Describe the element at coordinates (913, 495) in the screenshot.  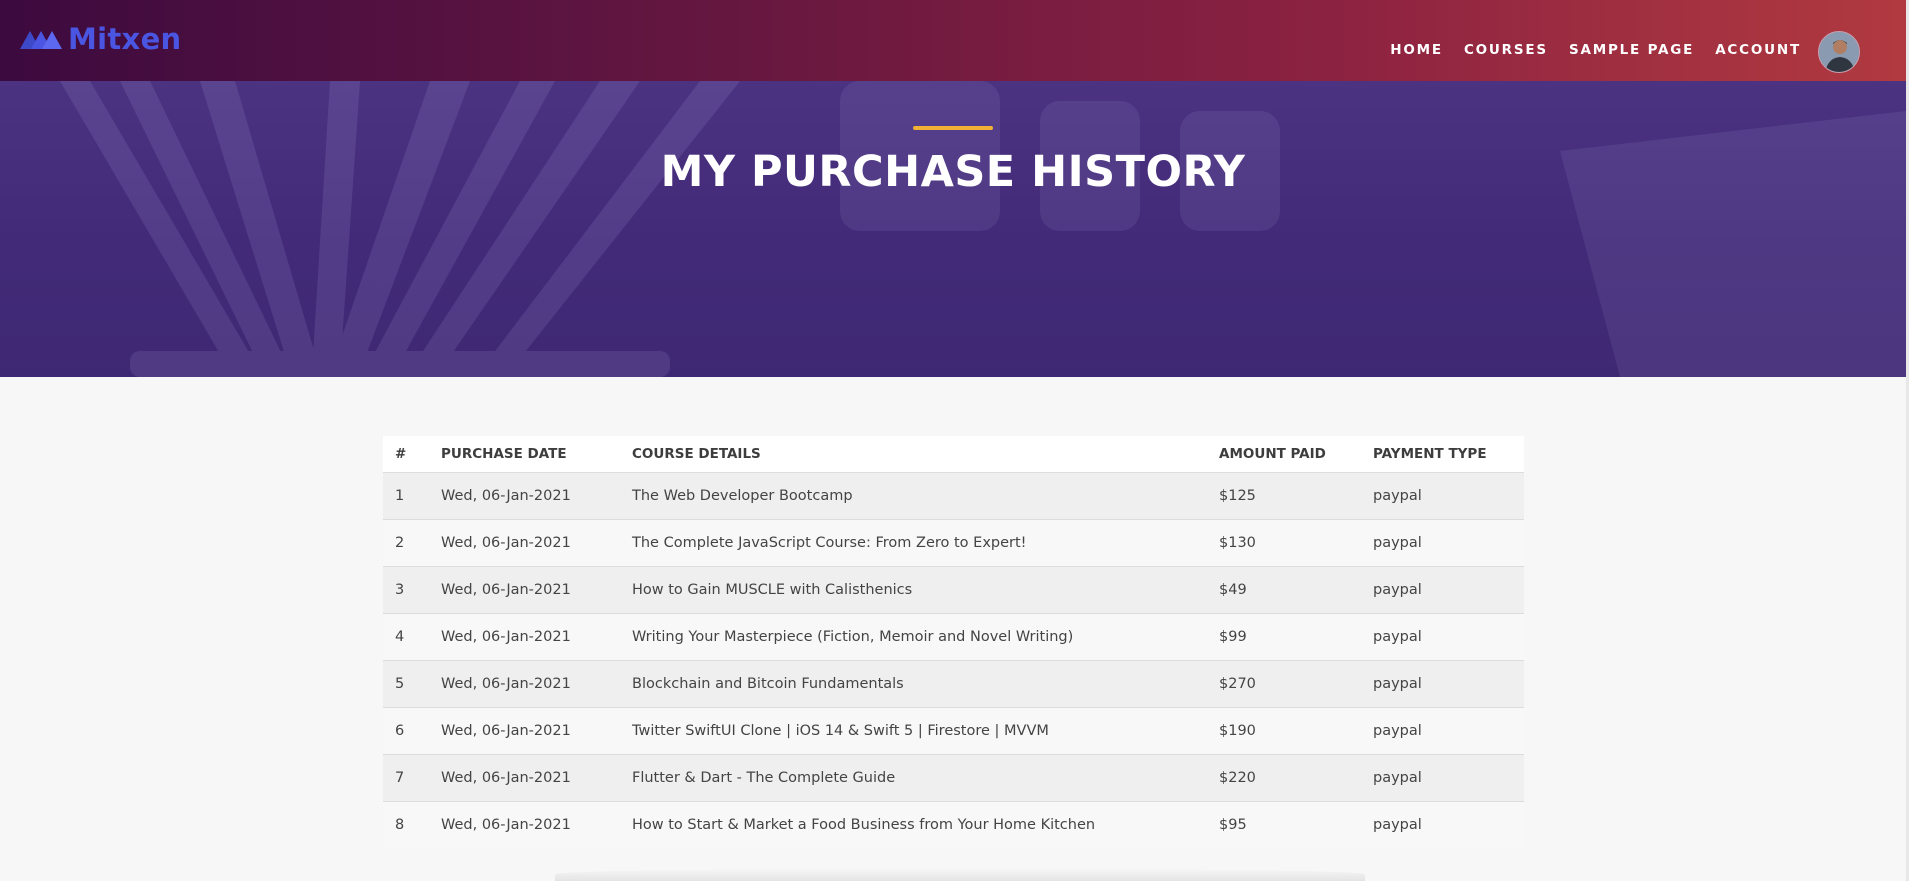
I see `course-details: The Web Developer Bootcamp` at that location.